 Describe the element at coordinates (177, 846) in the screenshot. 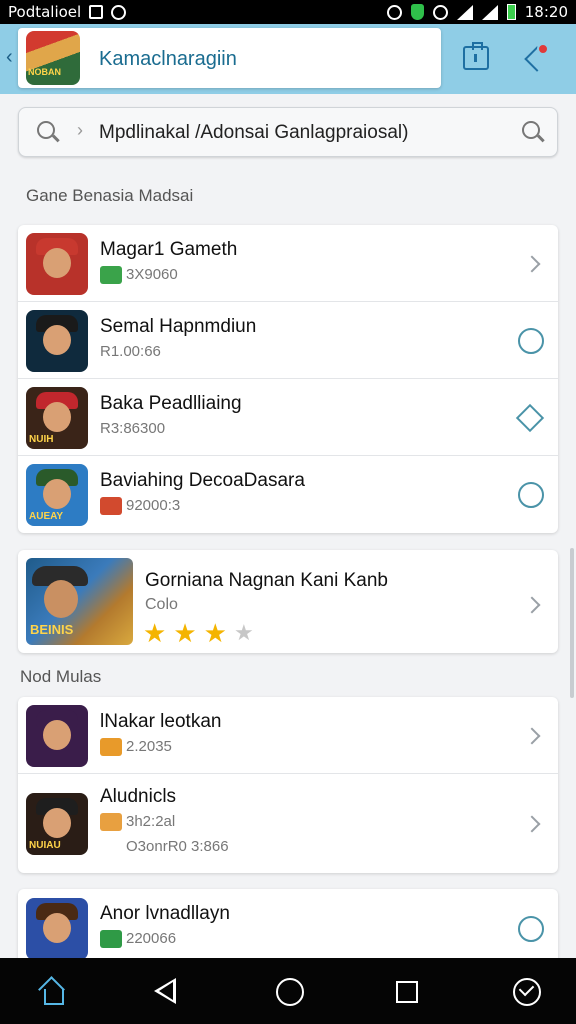

I see `game-detail: O3onrR0 3:866` at that location.